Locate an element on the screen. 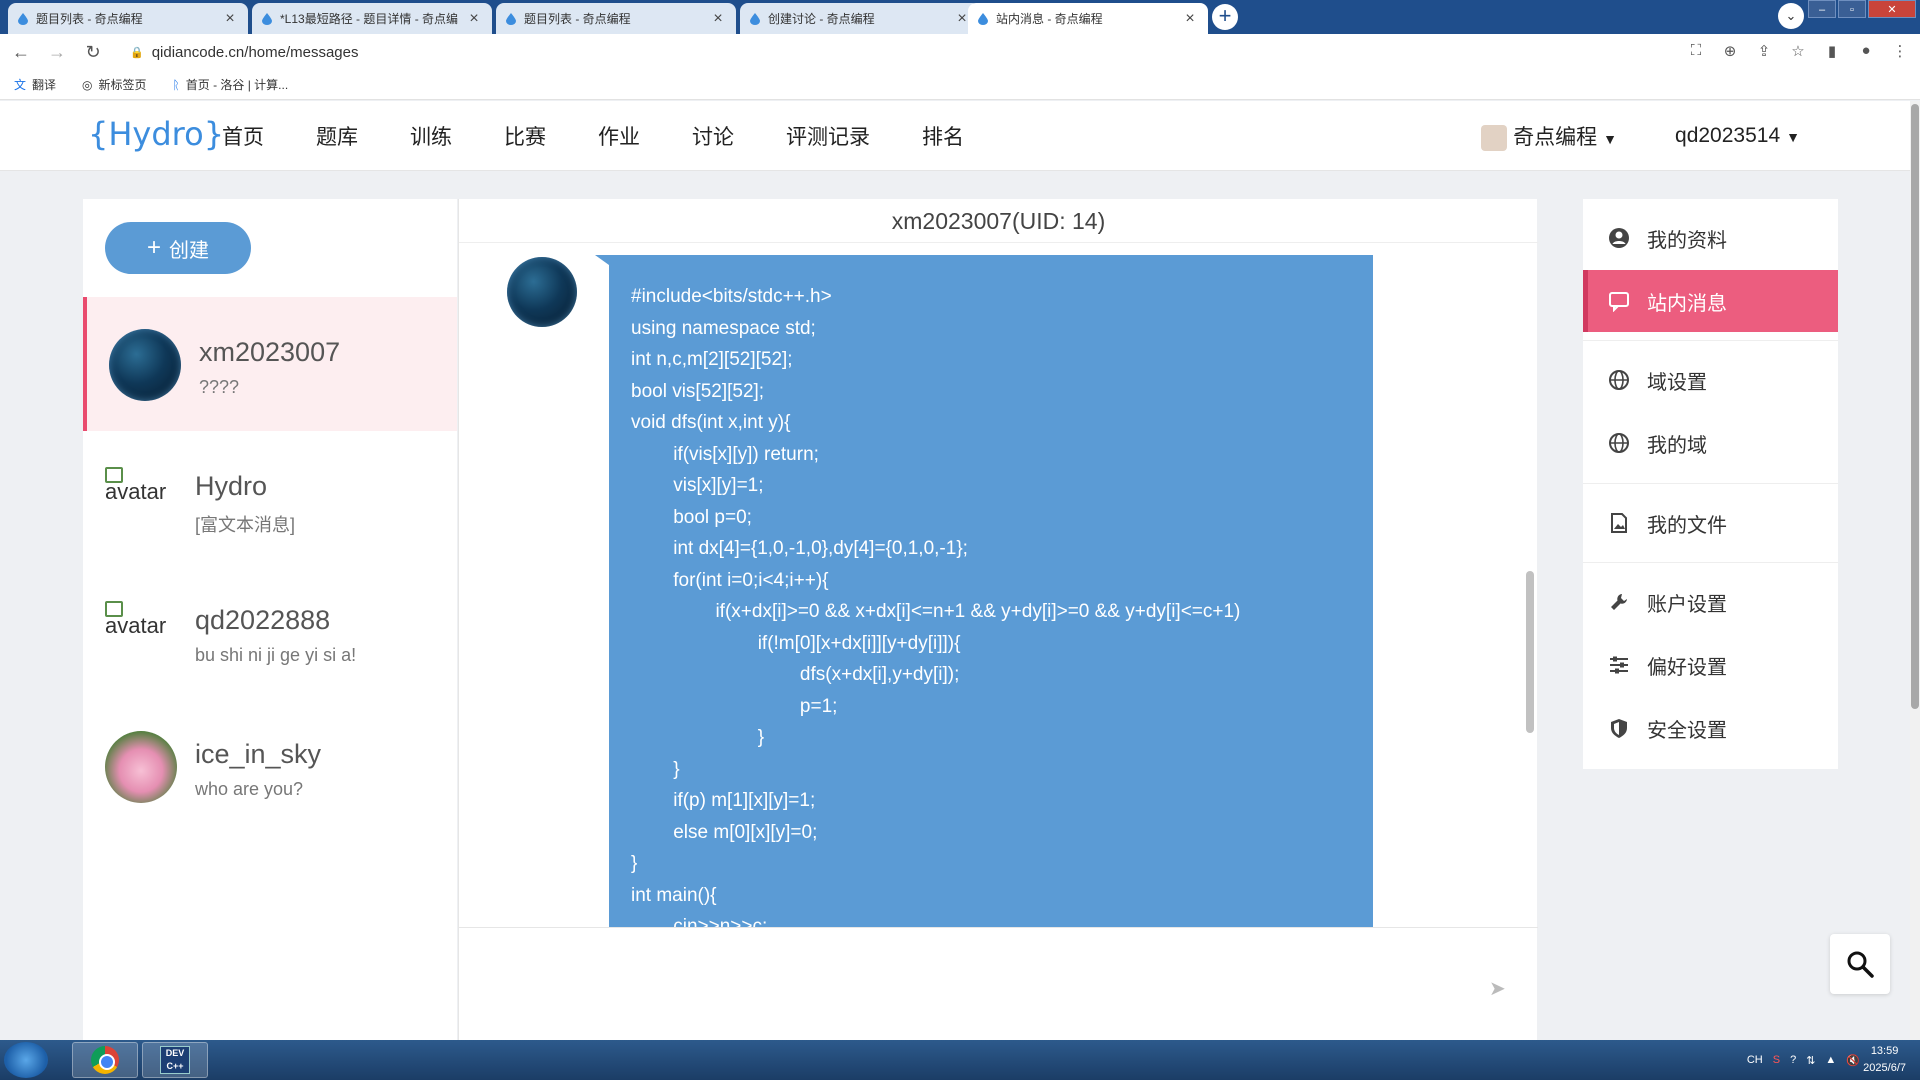 This screenshot has height=1080, width=1920. create-message-button: + 创建 is located at coordinates (178, 248).